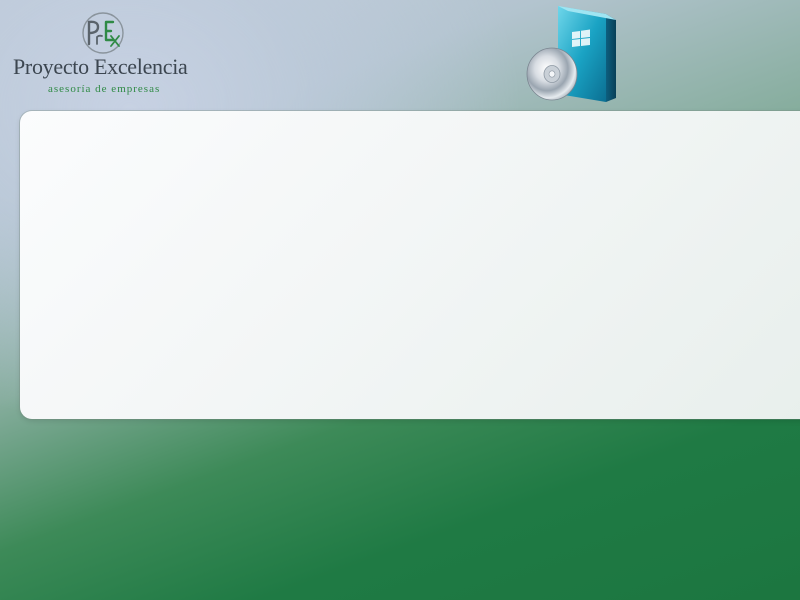  I want to click on pe-monogram-icon, so click(103, 33).